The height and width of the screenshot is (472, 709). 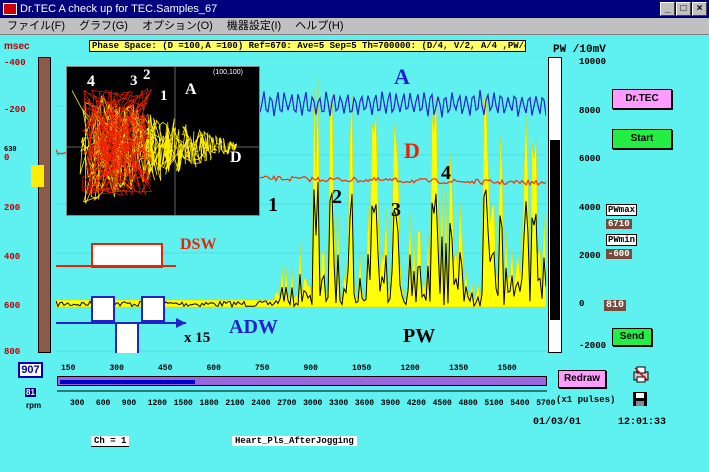 What do you see at coordinates (103, 403) in the screenshot?
I see `x-tick-bottom: 600` at bounding box center [103, 403].